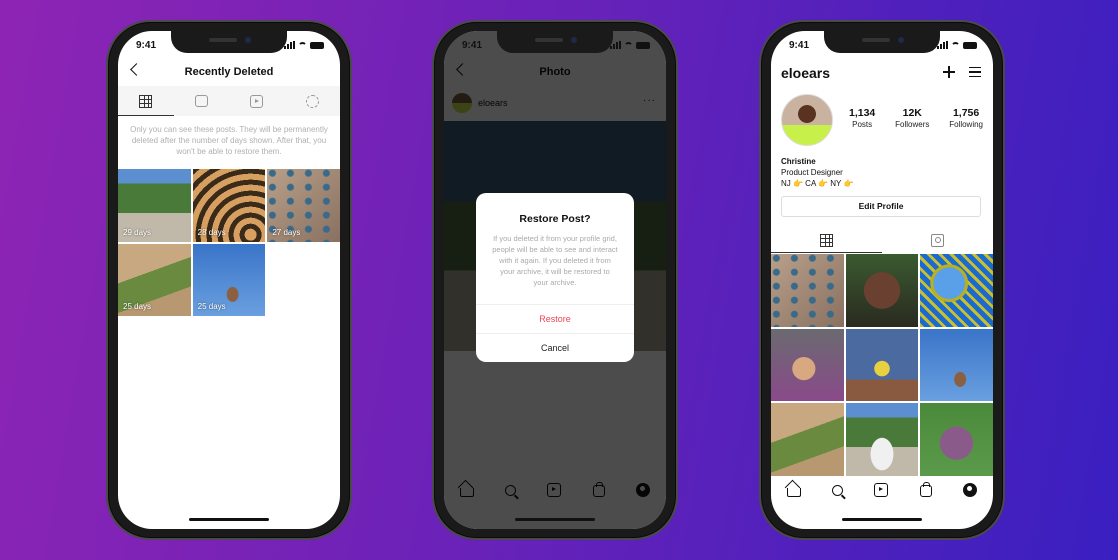 The height and width of the screenshot is (560, 1118). What do you see at coordinates (925, 489) in the screenshot?
I see `shop-icon` at bounding box center [925, 489].